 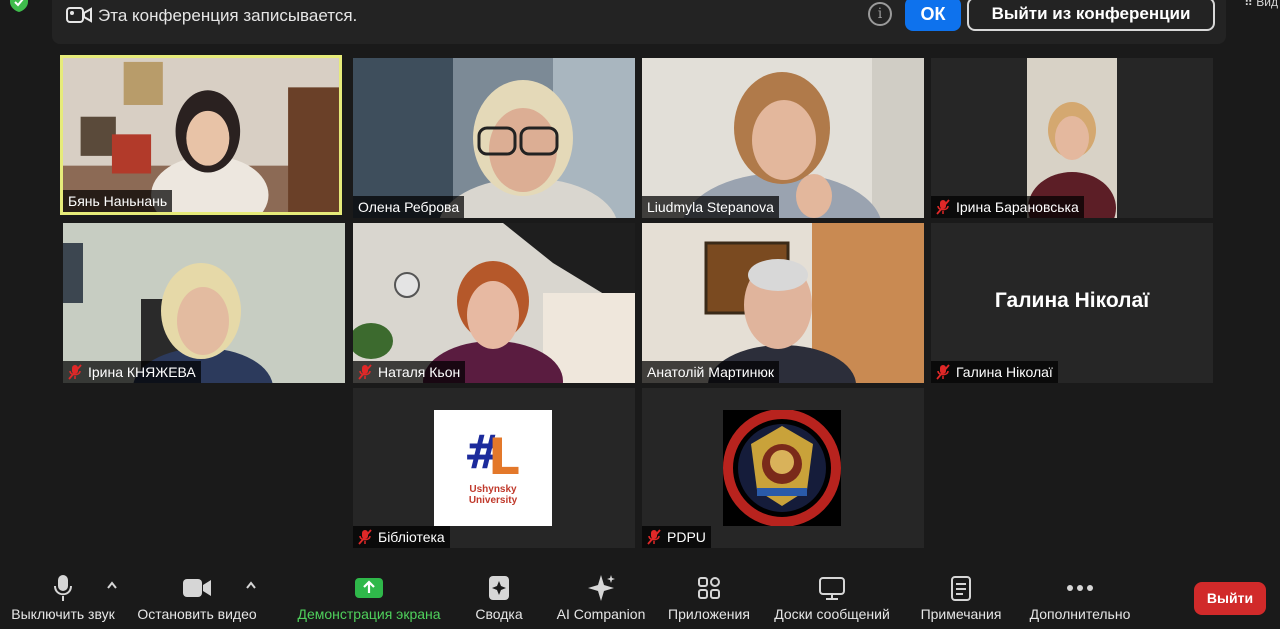 What do you see at coordinates (79, 15) in the screenshot?
I see `recording-camera-icon` at bounding box center [79, 15].